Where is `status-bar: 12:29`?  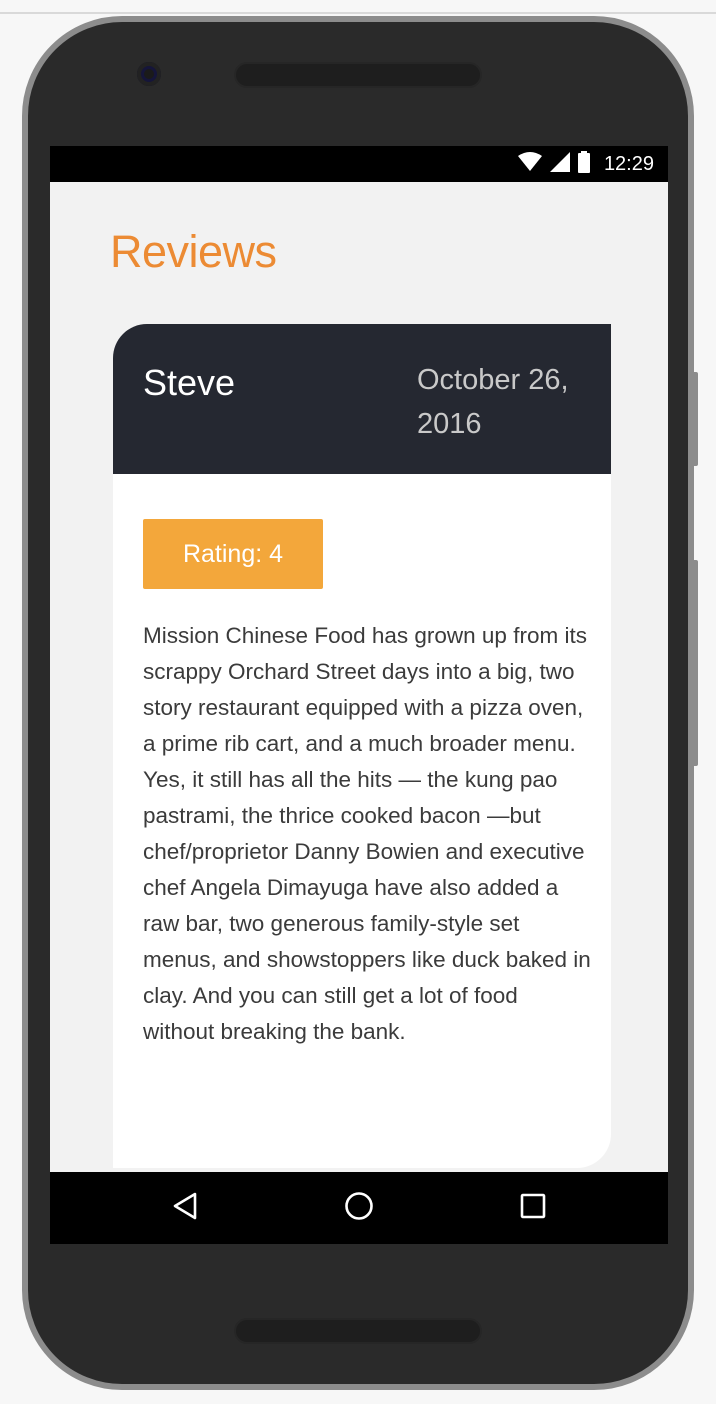
status-bar: 12:29 is located at coordinates (359, 164).